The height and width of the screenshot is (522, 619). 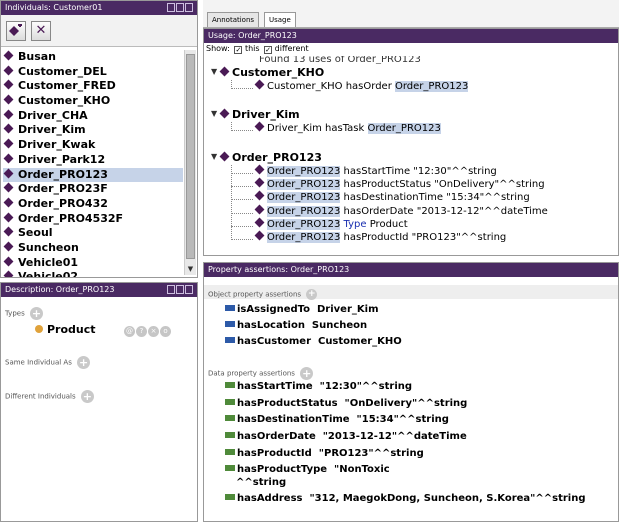 I want to click on individual-item: Order_PRO4532F, so click(x=93, y=219).